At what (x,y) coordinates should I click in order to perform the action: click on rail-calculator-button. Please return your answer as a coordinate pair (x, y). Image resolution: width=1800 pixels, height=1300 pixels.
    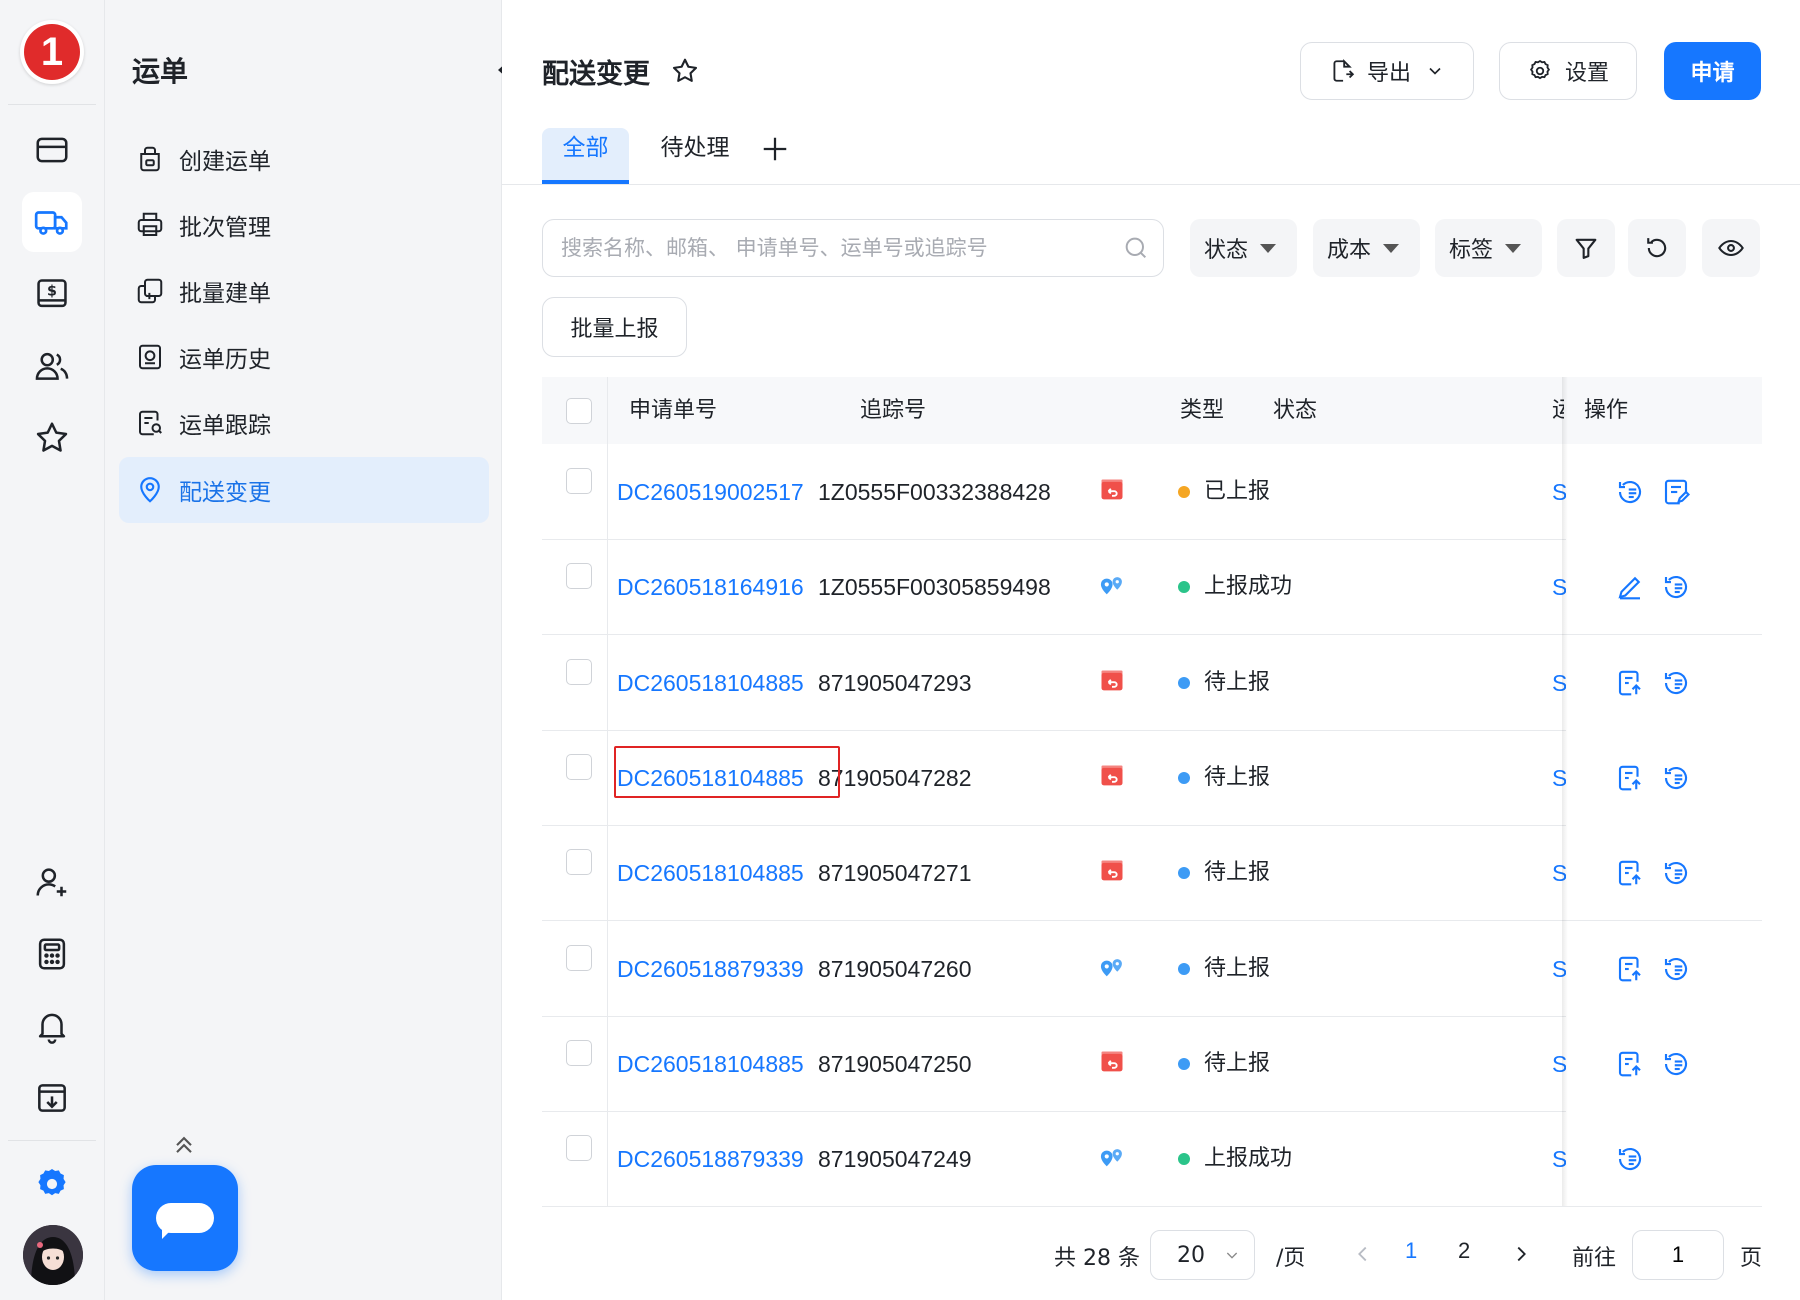
    Looking at the image, I should click on (52, 954).